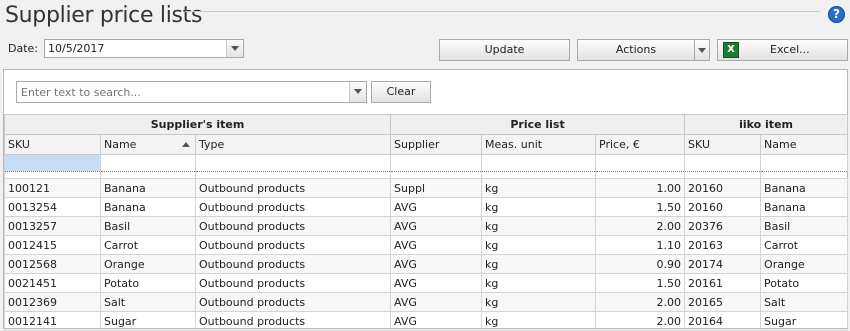  I want to click on cell-iiko-name: Salt, so click(804, 302).